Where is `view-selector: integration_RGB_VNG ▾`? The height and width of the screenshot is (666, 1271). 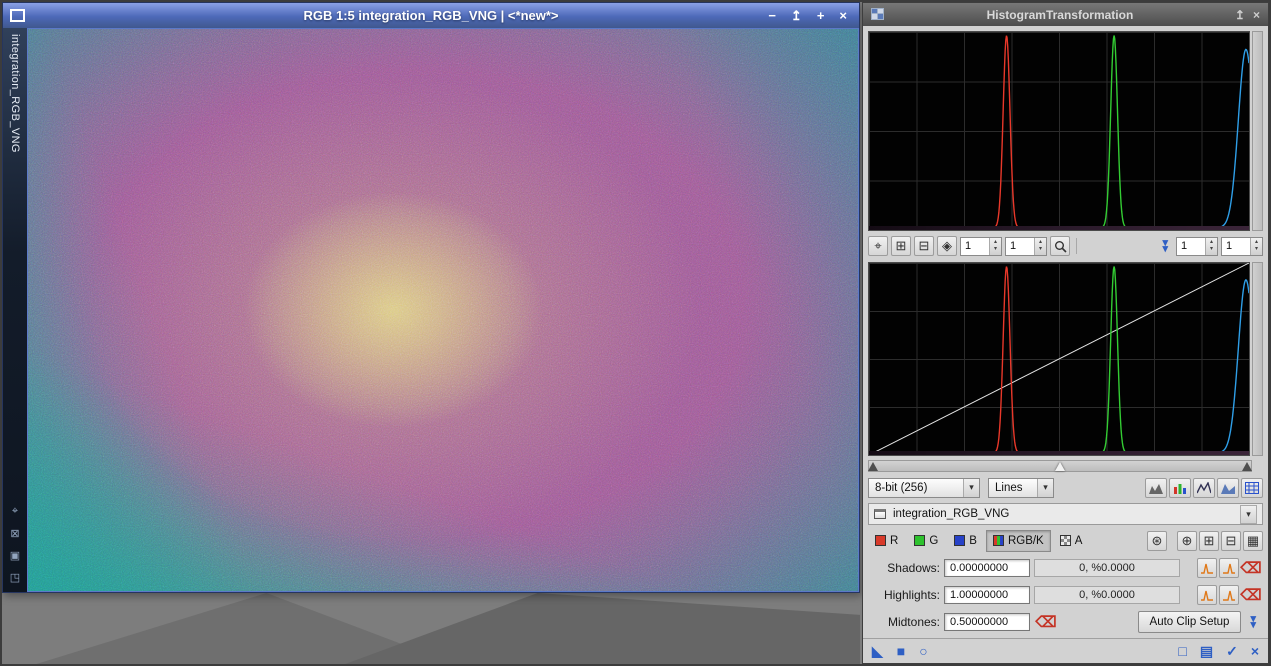 view-selector: integration_RGB_VNG ▾ is located at coordinates (1065, 514).